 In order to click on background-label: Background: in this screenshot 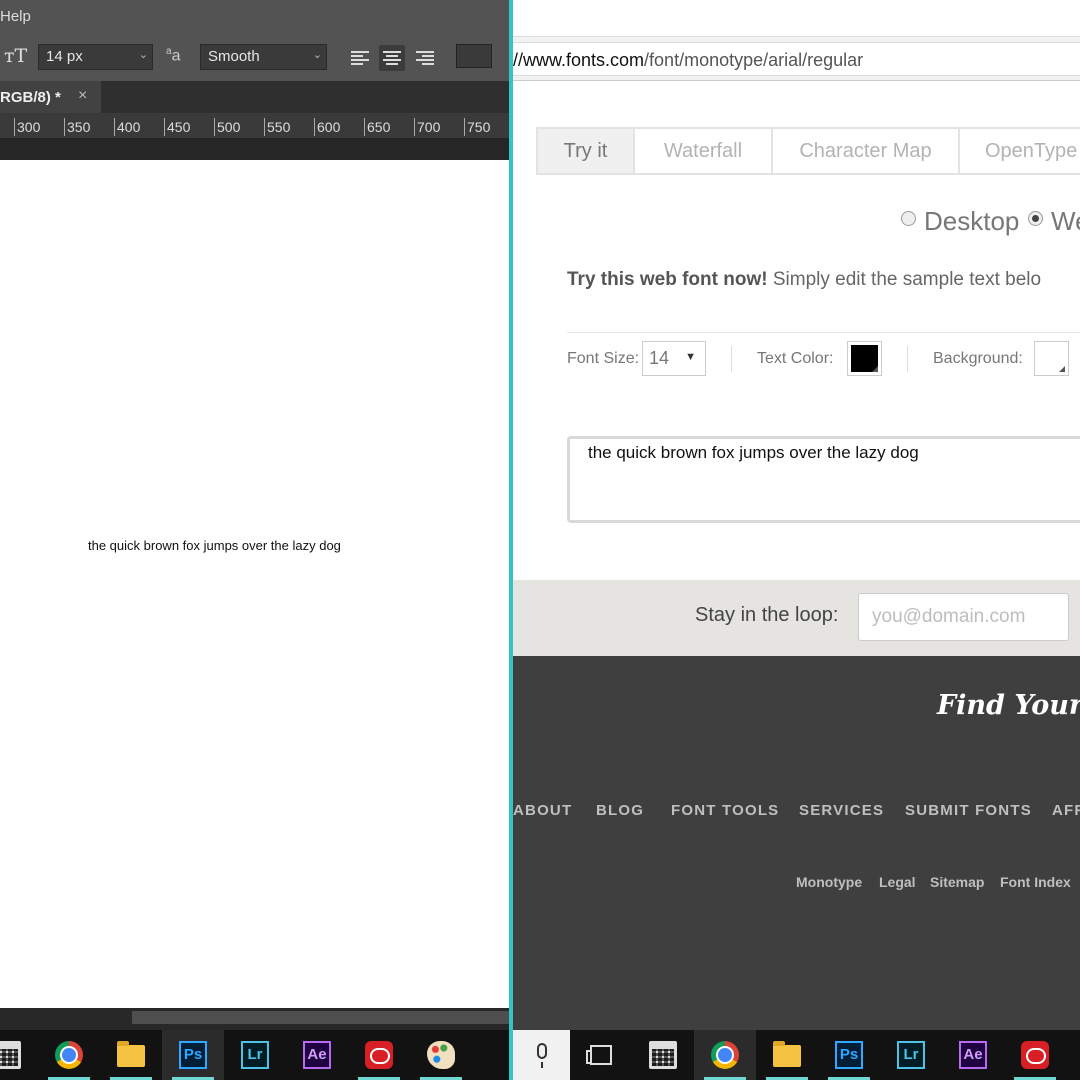, I will do `click(978, 358)`.